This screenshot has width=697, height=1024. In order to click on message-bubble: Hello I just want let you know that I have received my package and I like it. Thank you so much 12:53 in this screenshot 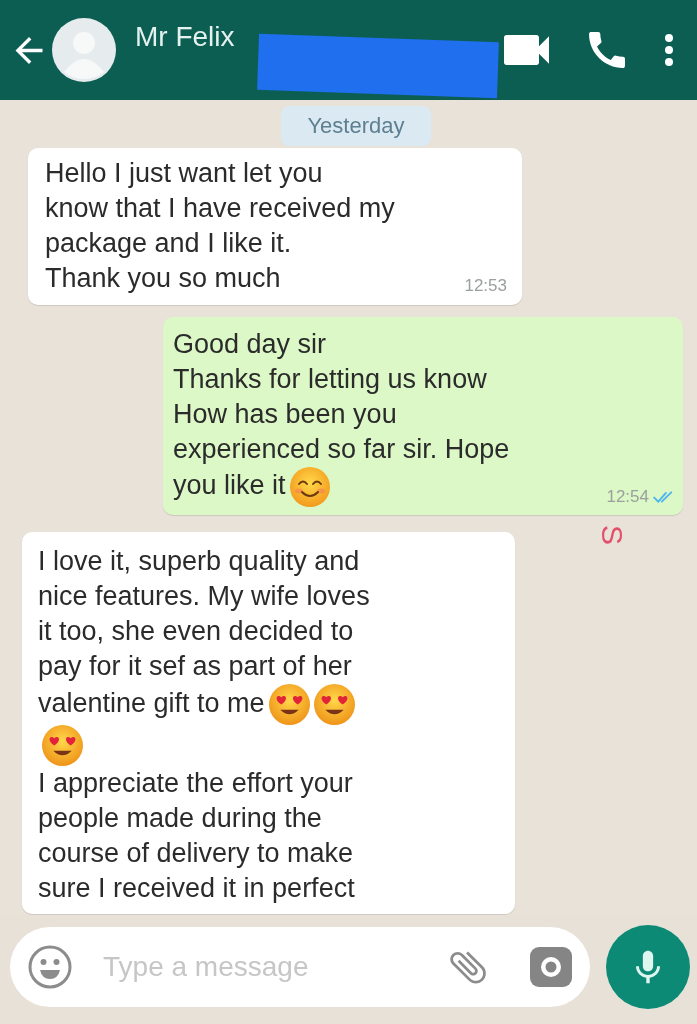, I will do `click(275, 226)`.